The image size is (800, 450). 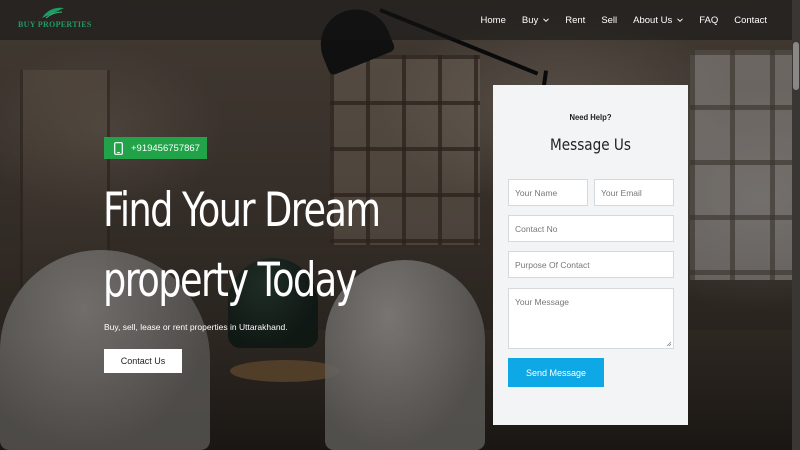 I want to click on email-field: Your Email, so click(x=634, y=192).